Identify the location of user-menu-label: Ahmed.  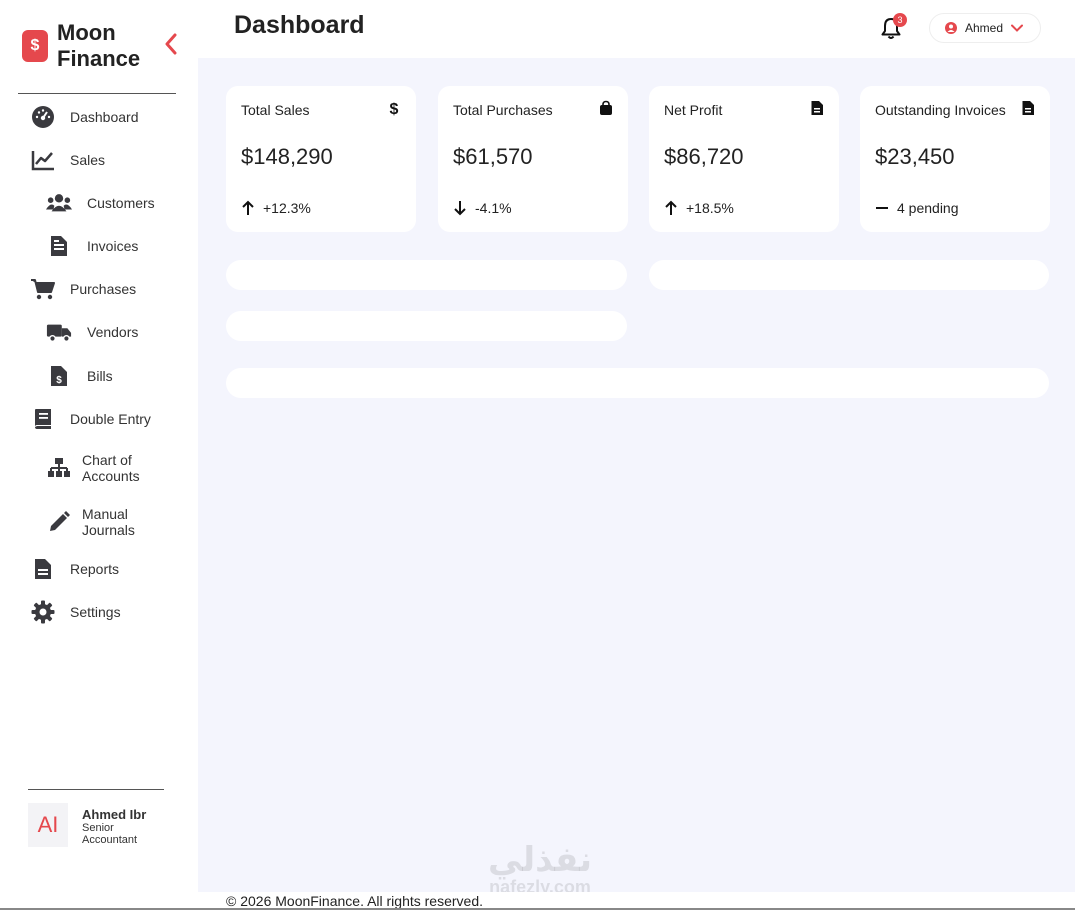
(984, 28).